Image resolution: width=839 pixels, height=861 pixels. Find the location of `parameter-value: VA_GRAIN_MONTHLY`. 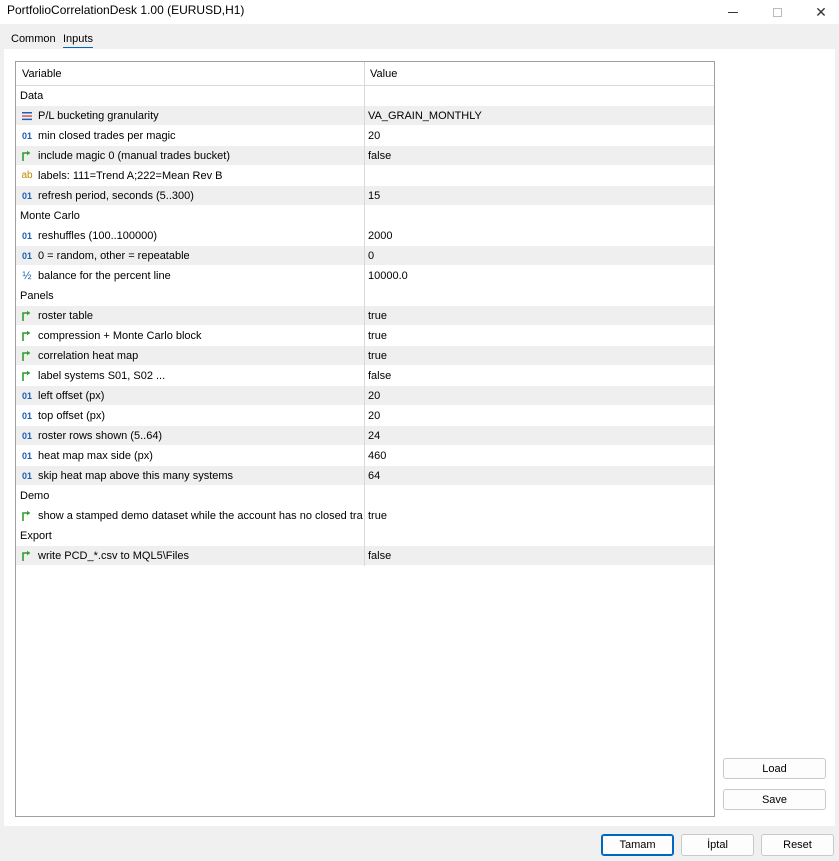

parameter-value: VA_GRAIN_MONTHLY is located at coordinates (538, 116).